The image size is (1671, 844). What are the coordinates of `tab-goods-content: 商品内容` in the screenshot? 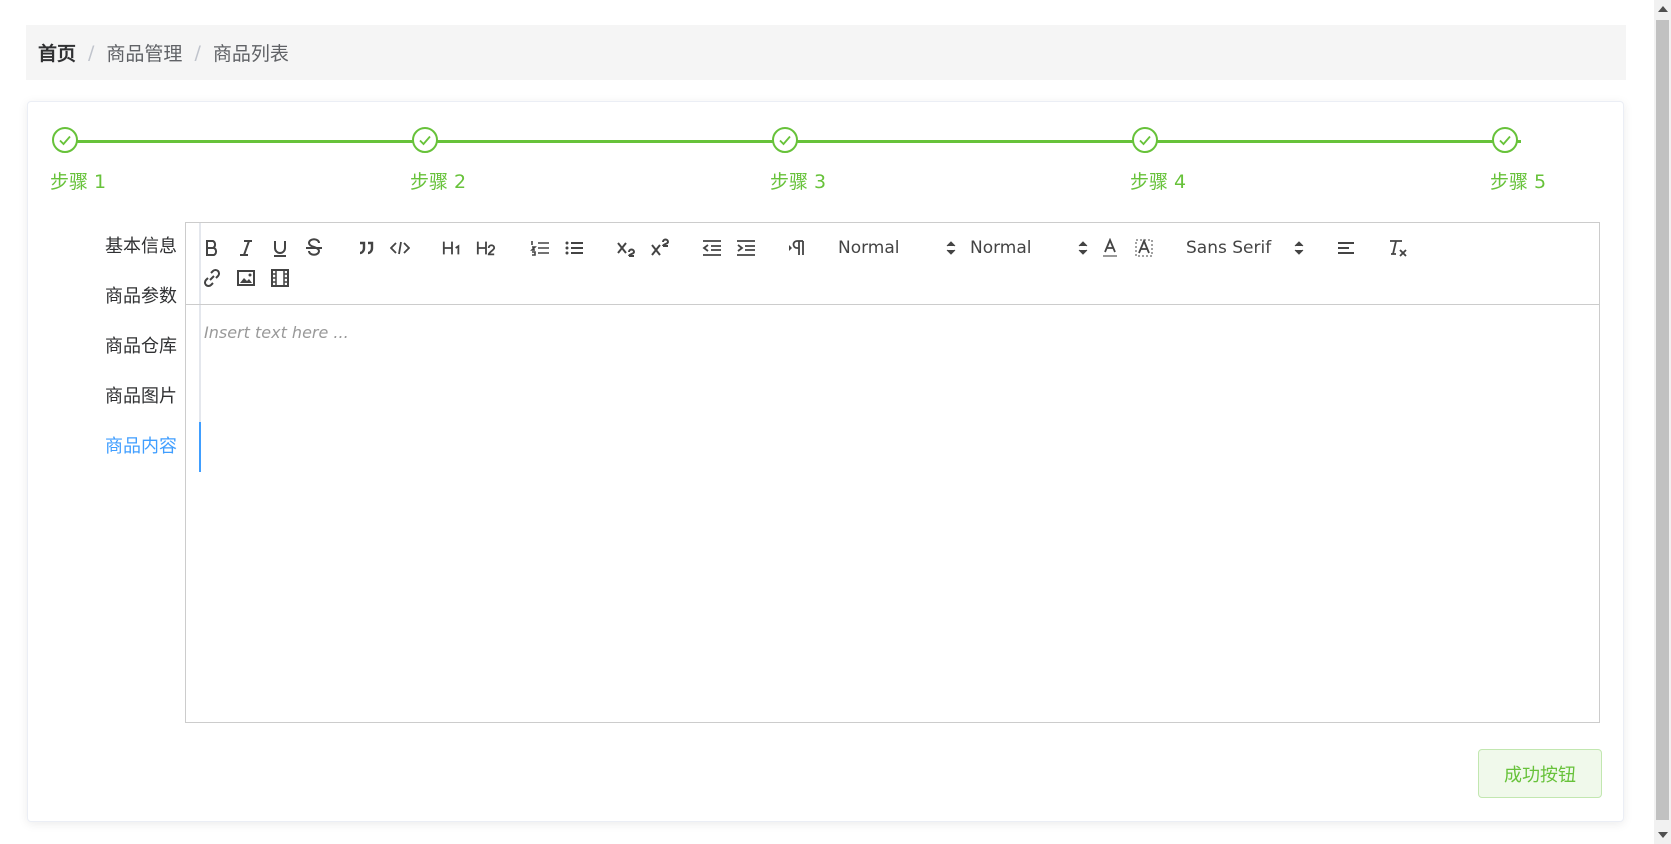 It's located at (134, 447).